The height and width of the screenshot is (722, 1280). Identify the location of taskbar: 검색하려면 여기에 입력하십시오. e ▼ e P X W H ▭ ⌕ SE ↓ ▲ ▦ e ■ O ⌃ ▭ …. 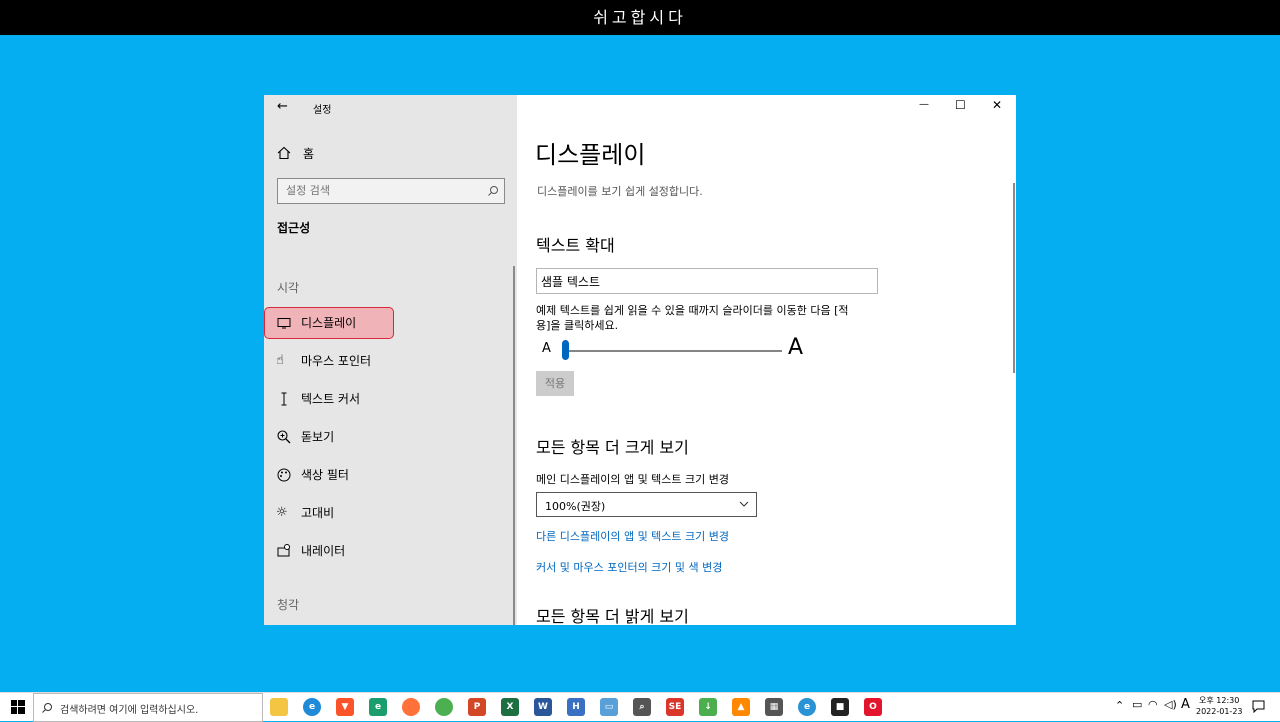
(640, 707).